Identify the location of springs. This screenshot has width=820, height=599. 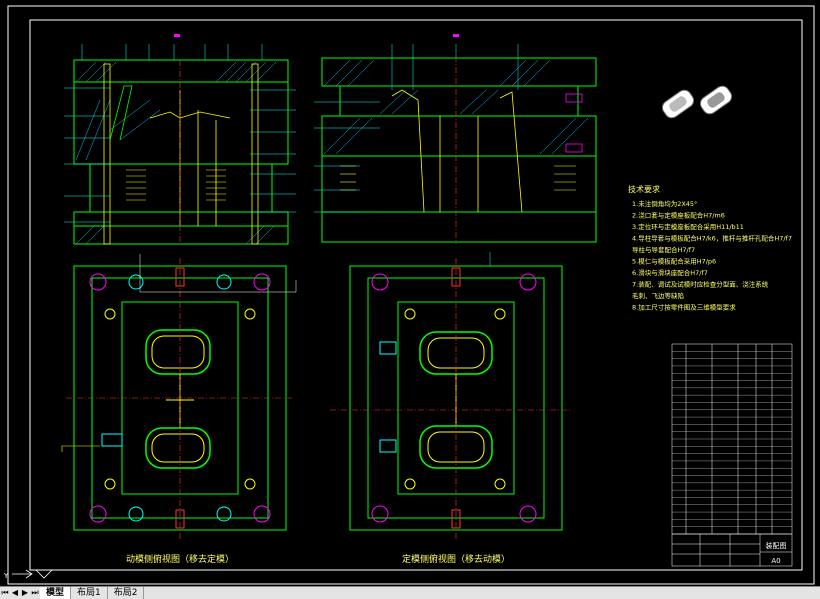
(176, 185).